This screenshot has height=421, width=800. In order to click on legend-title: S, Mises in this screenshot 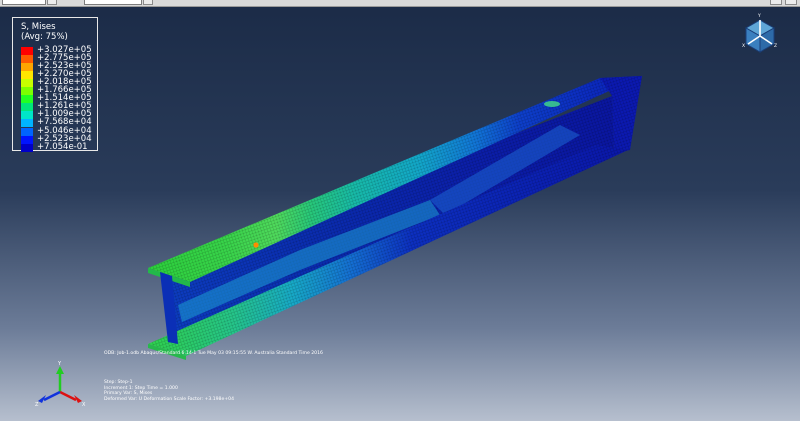, I will do `click(38, 27)`.